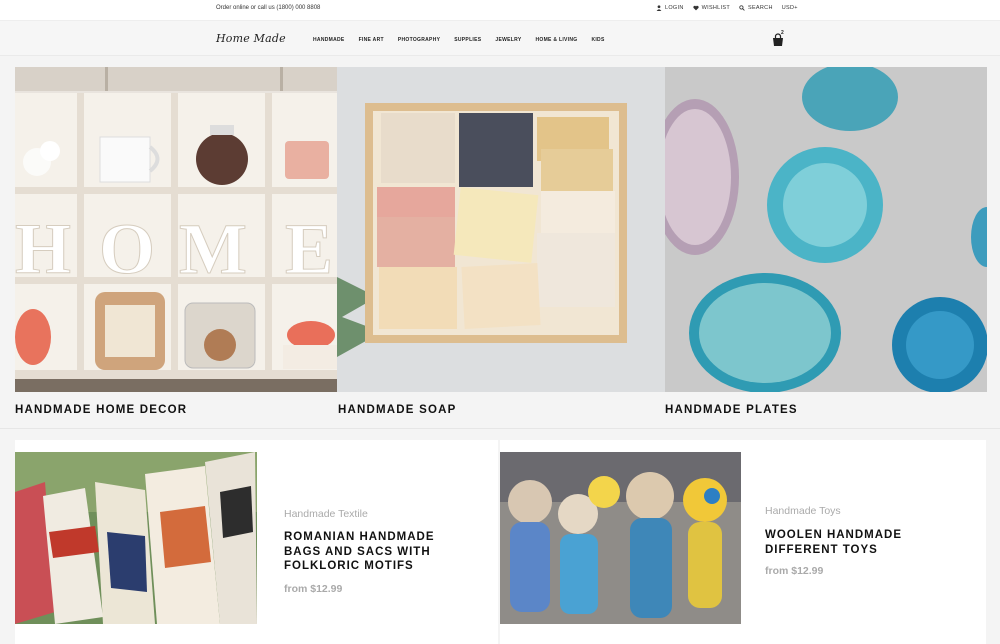 The image size is (1000, 644). What do you see at coordinates (696, 8) in the screenshot?
I see `heart-icon` at bounding box center [696, 8].